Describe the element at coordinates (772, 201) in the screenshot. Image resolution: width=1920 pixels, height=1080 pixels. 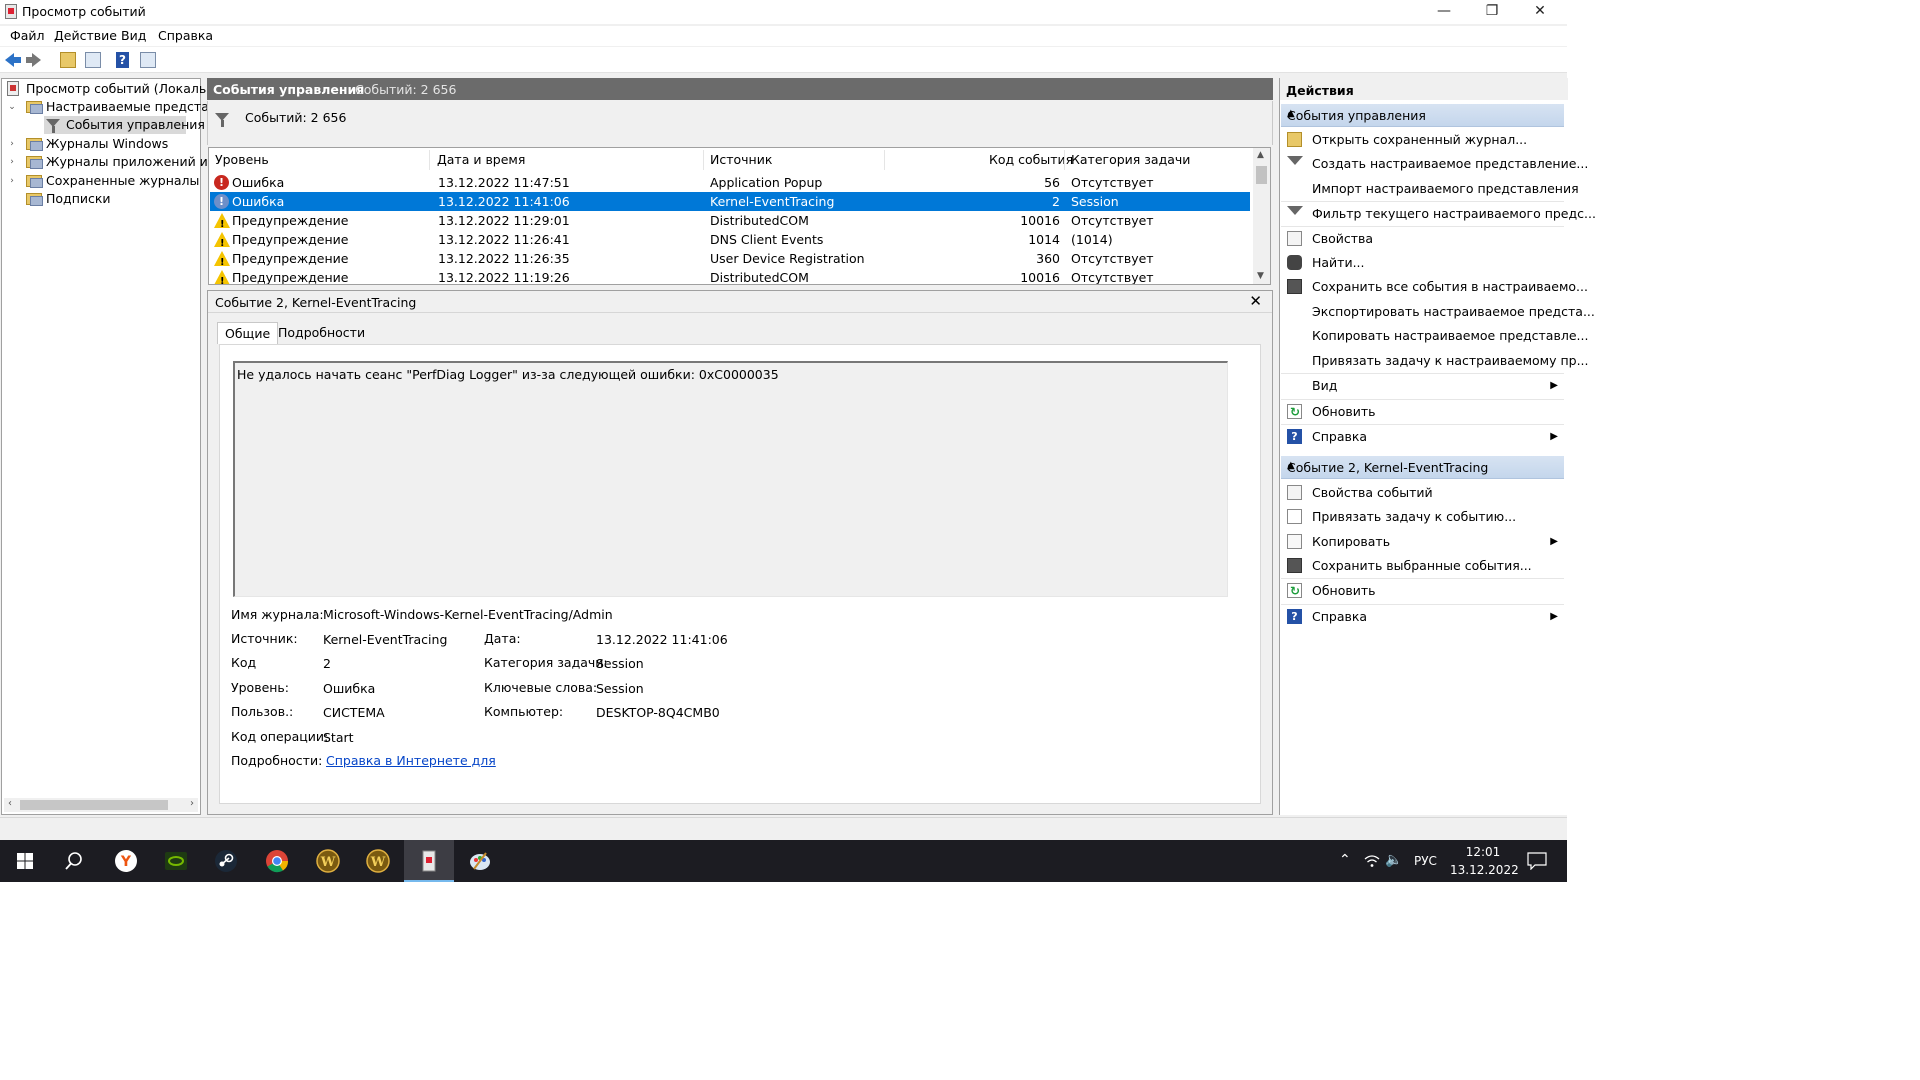
I see `row-source: Kernel-EventTracing` at that location.